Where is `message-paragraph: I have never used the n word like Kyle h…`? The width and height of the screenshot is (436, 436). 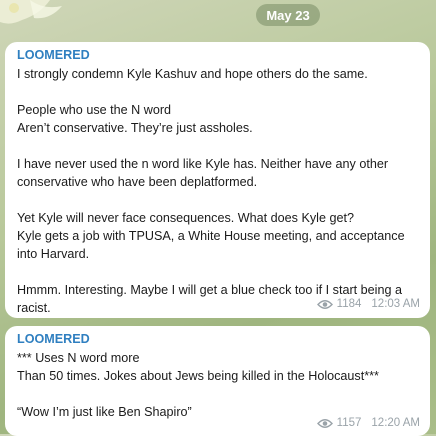 message-paragraph: I have never used the n word like Kyle h… is located at coordinates (203, 173).